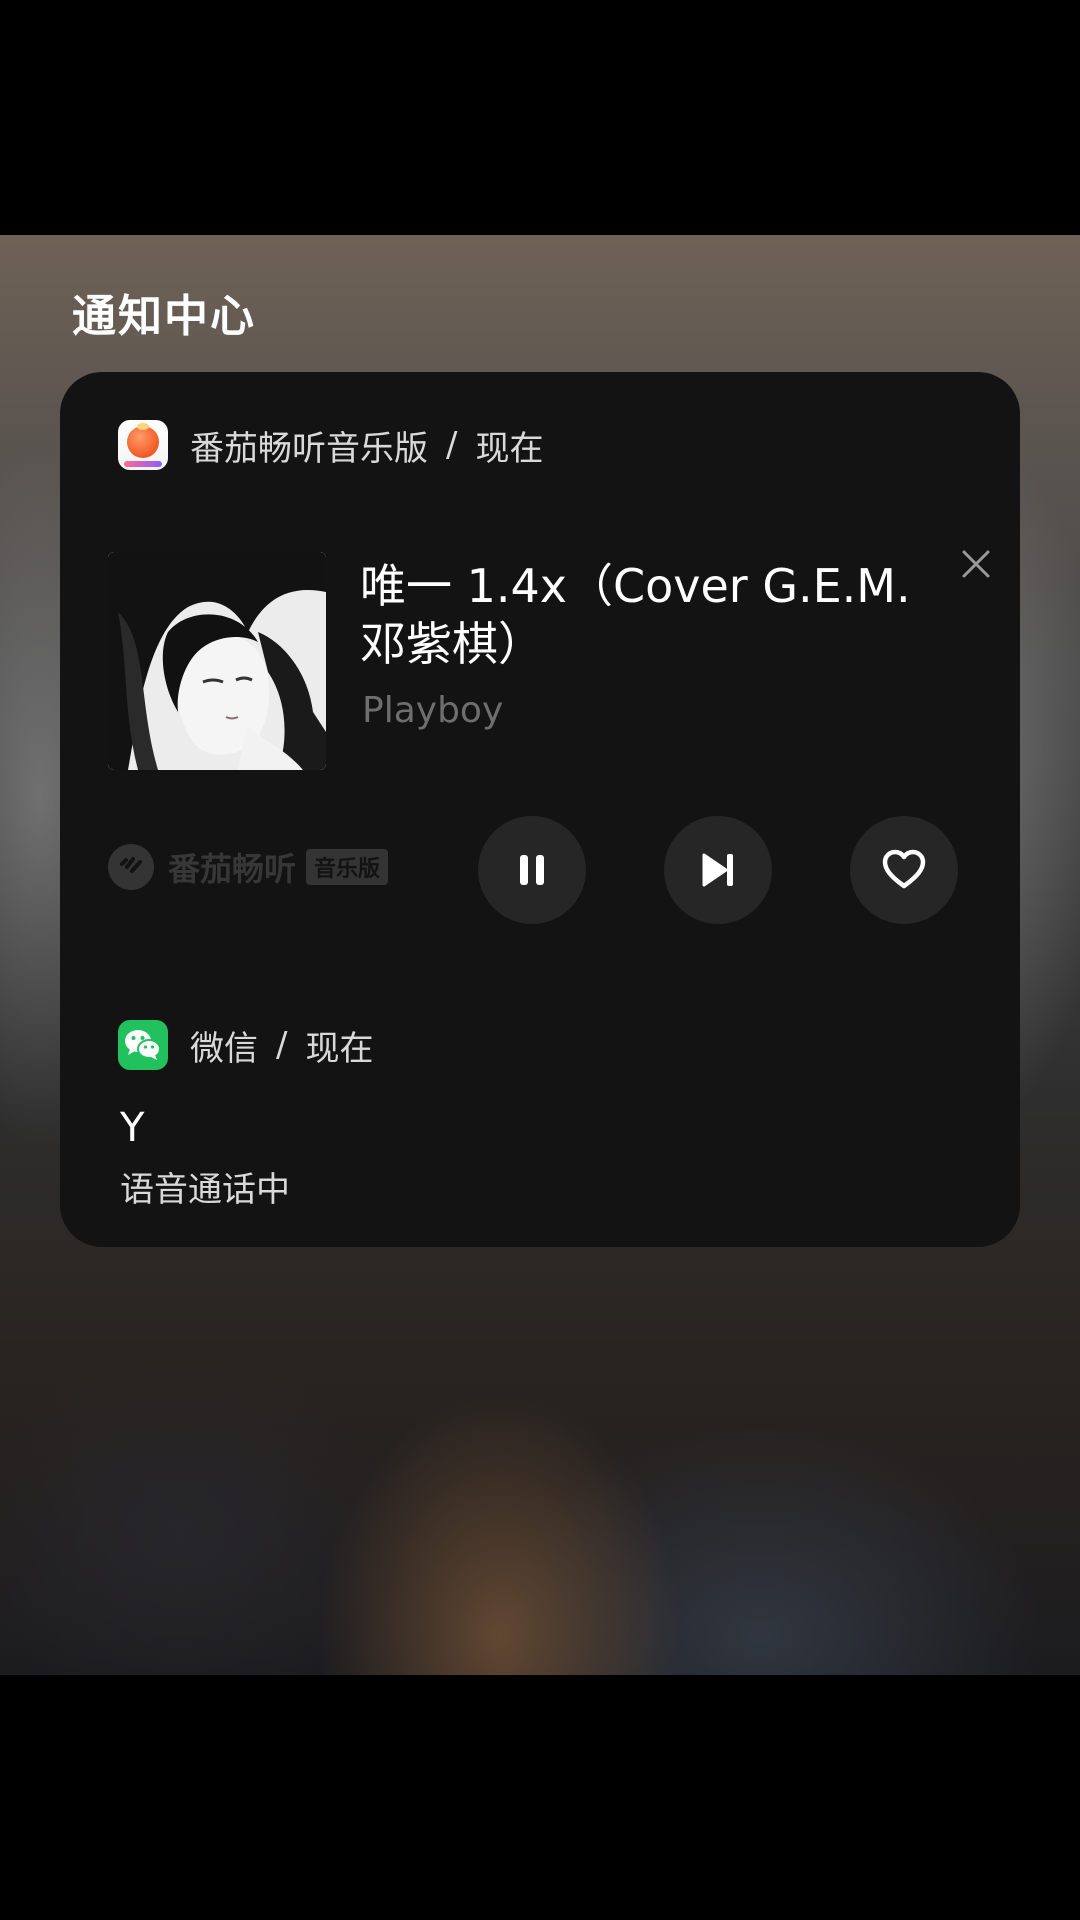  I want to click on tomato-brand-logo: 番茄畅听 音乐版, so click(248, 867).